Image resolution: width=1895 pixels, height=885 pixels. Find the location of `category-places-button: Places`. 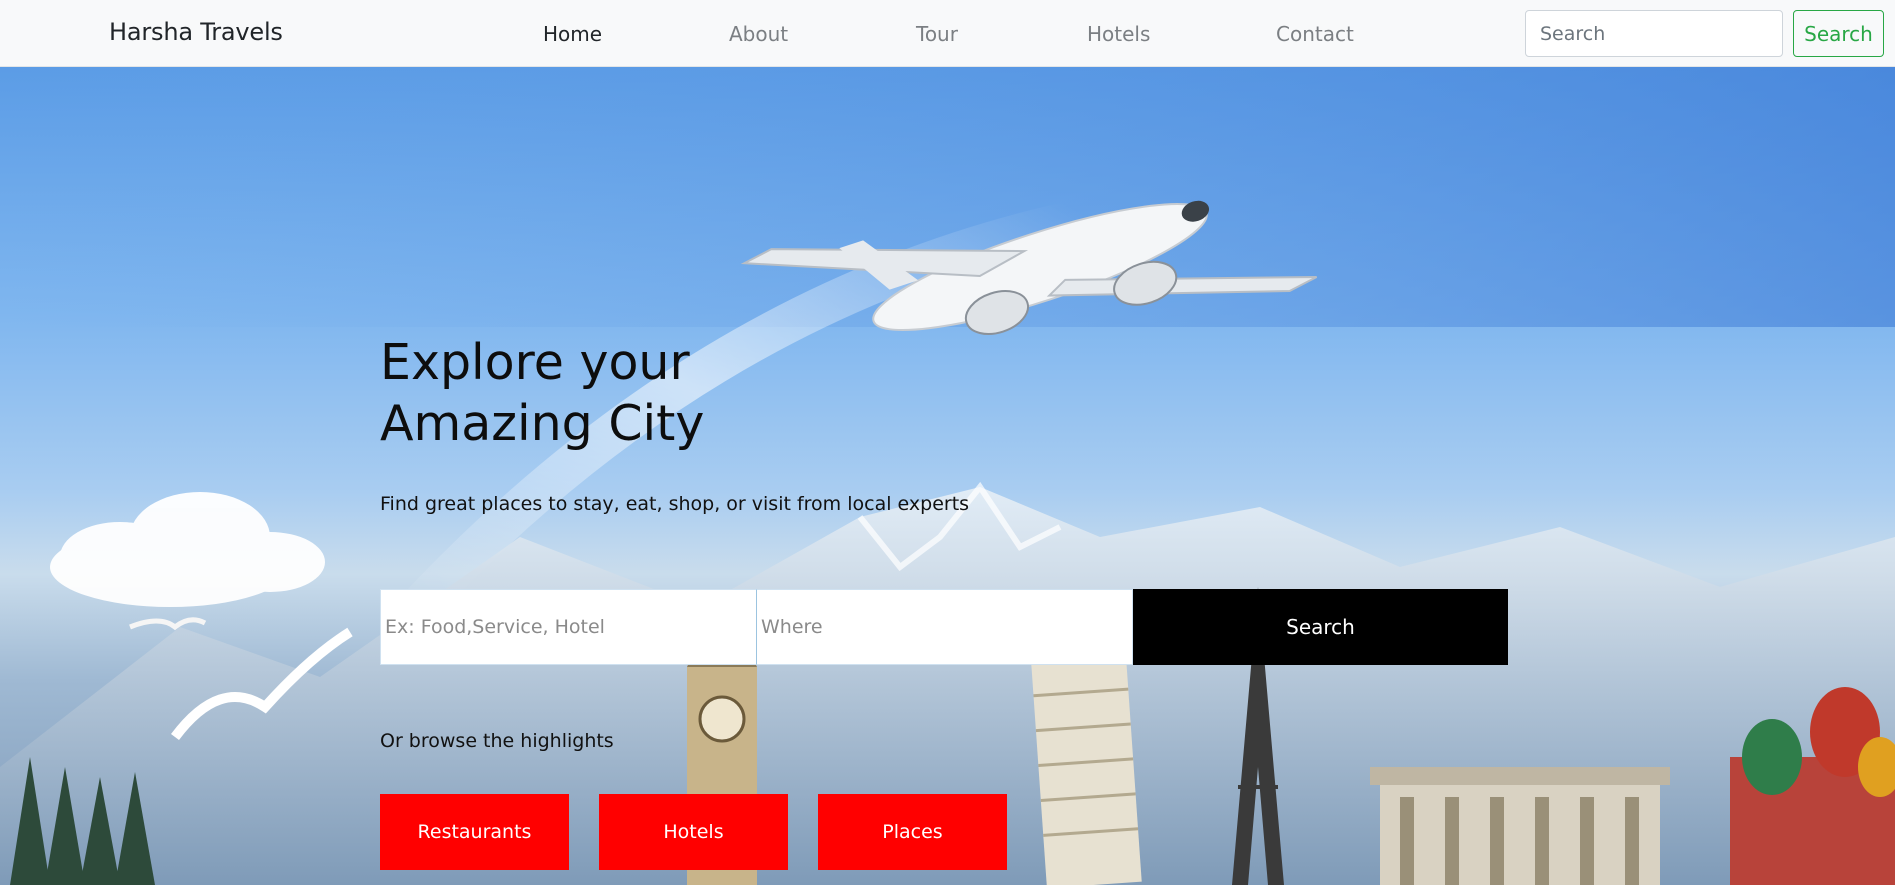

category-places-button: Places is located at coordinates (912, 832).